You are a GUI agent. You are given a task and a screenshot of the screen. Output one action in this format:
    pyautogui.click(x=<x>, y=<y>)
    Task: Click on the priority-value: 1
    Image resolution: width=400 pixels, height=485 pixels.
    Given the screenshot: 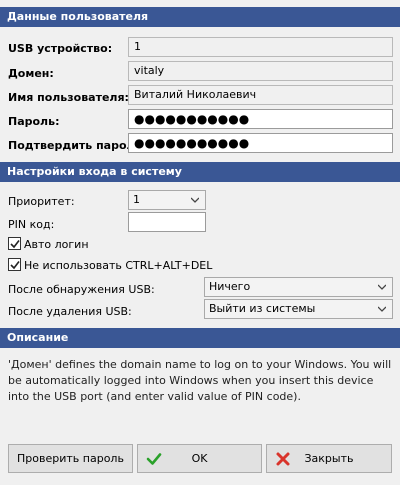 What is the action you would take?
    pyautogui.click(x=136, y=199)
    